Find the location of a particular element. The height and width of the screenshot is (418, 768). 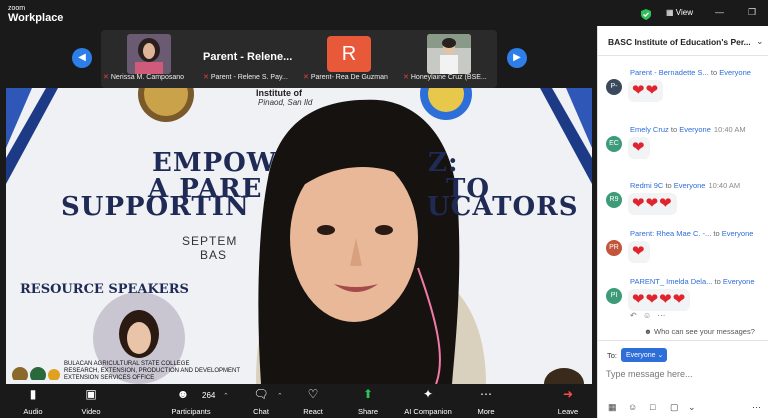

org-line-3: EXTENSION SERVICES OFFICE is located at coordinates (109, 378).